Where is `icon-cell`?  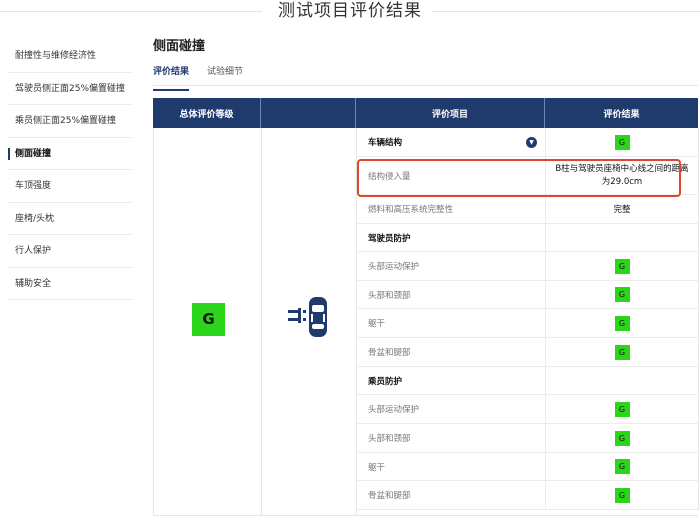
icon-cell is located at coordinates (309, 322).